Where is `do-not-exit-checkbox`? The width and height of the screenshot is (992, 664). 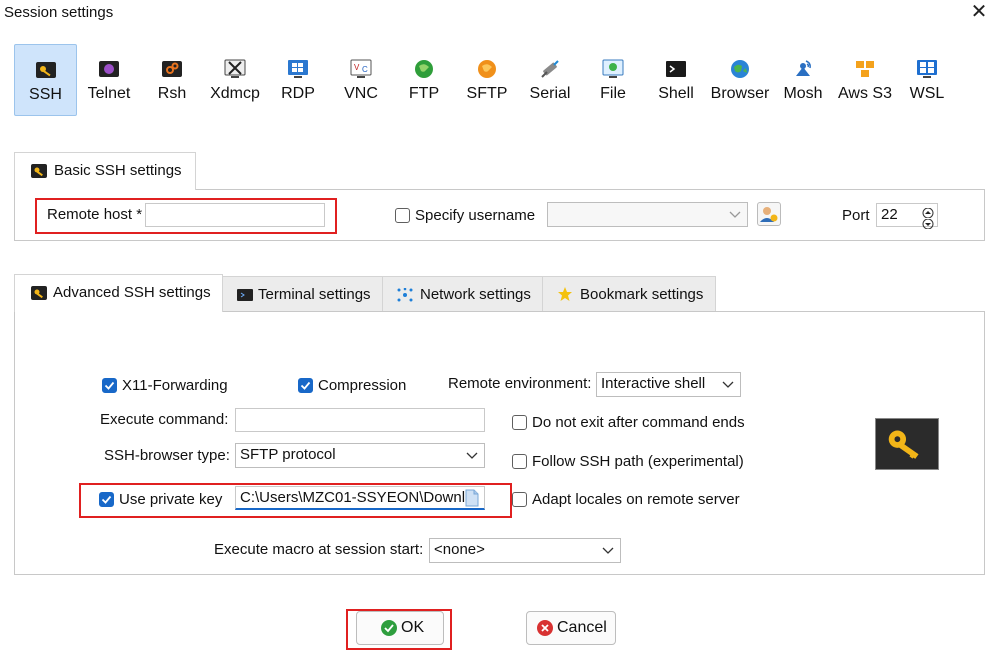
do-not-exit-checkbox is located at coordinates (519, 422).